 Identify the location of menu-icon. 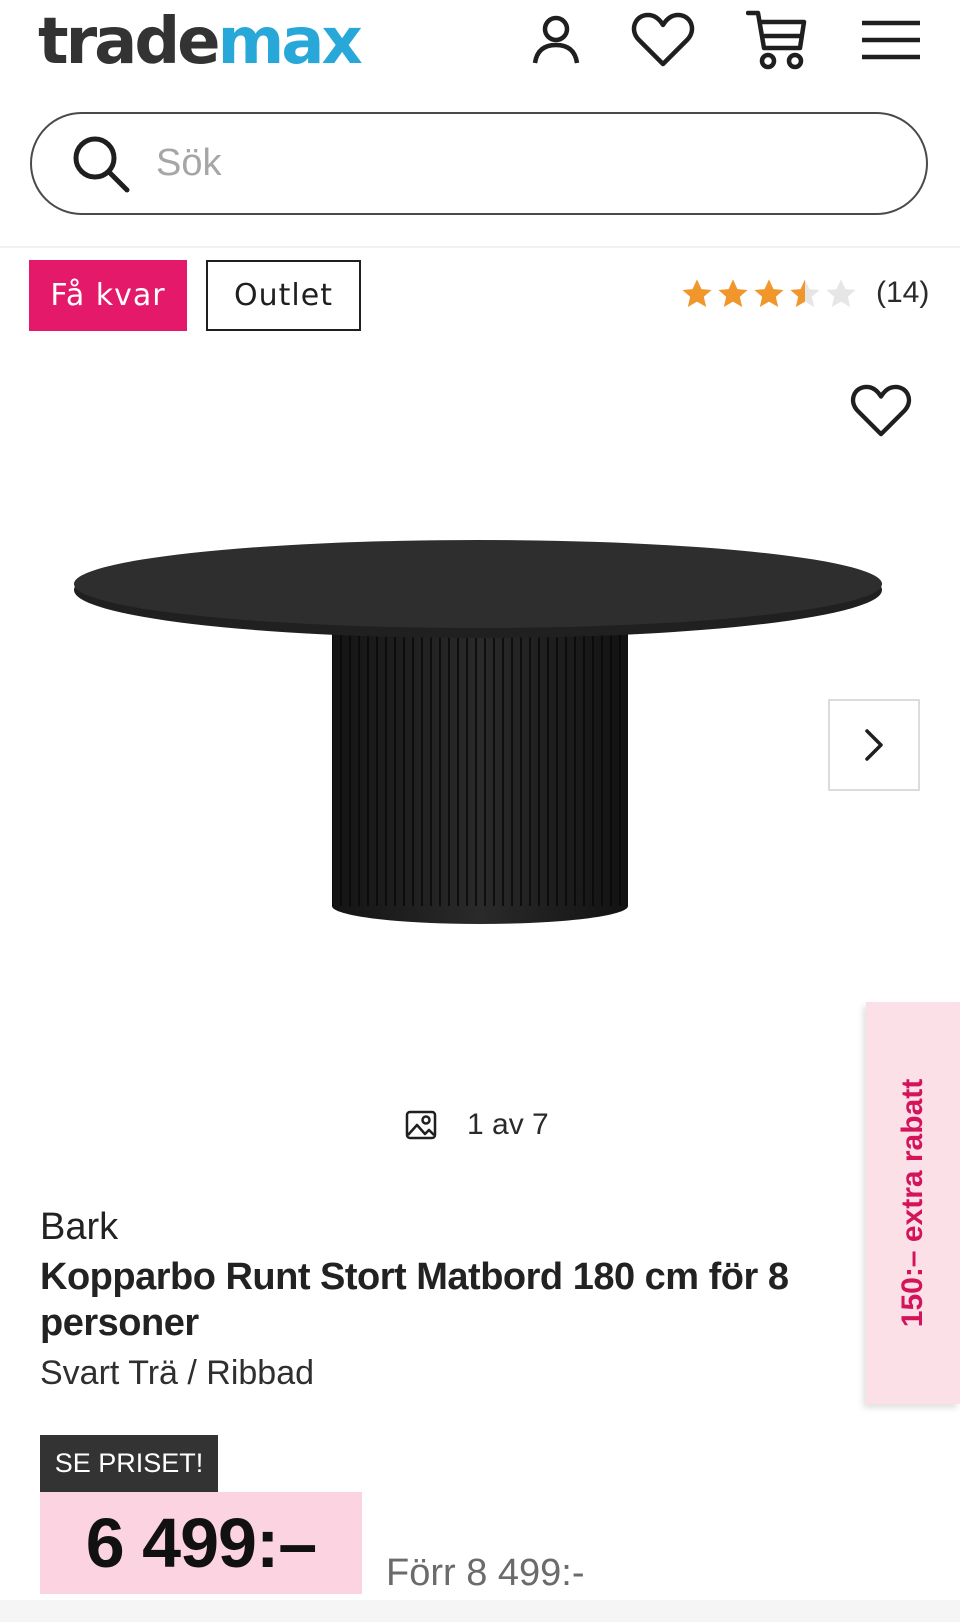
(891, 40).